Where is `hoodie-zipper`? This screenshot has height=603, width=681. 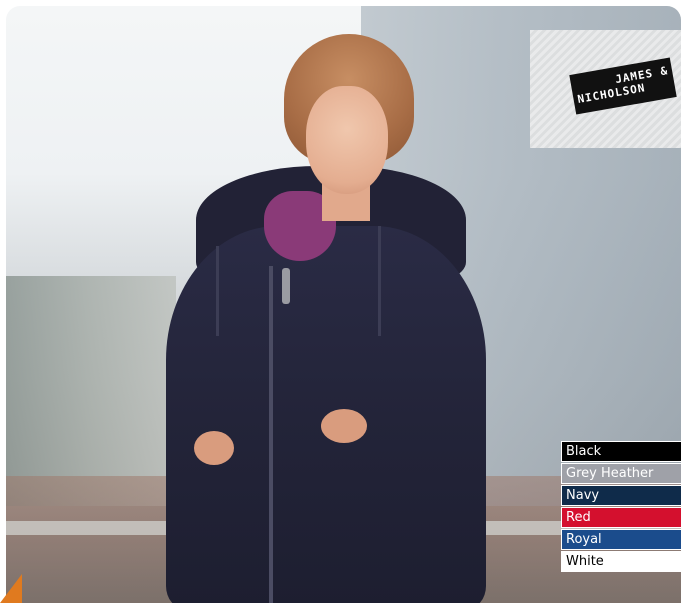
hoodie-zipper is located at coordinates (271, 434).